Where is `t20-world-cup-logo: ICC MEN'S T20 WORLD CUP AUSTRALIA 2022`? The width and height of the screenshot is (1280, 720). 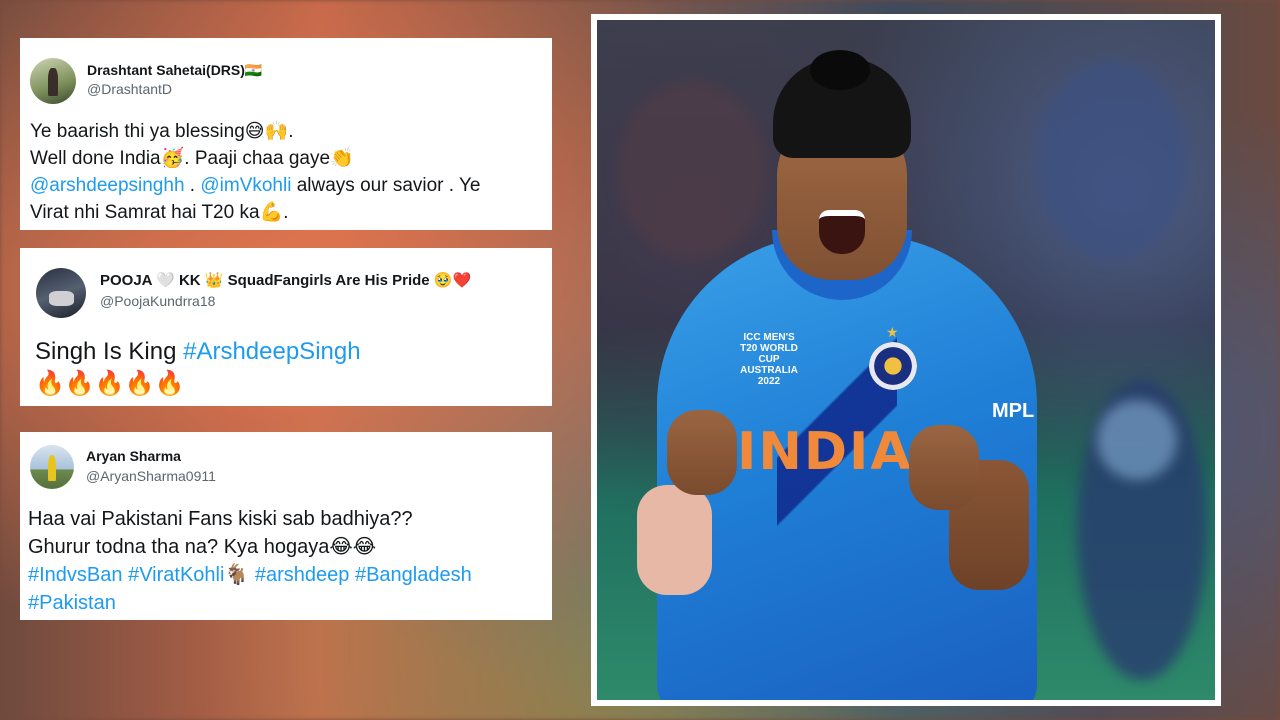
t20-world-cup-logo: ICC MEN'S T20 WORLD CUP AUSTRALIA 2022 is located at coordinates (769, 359).